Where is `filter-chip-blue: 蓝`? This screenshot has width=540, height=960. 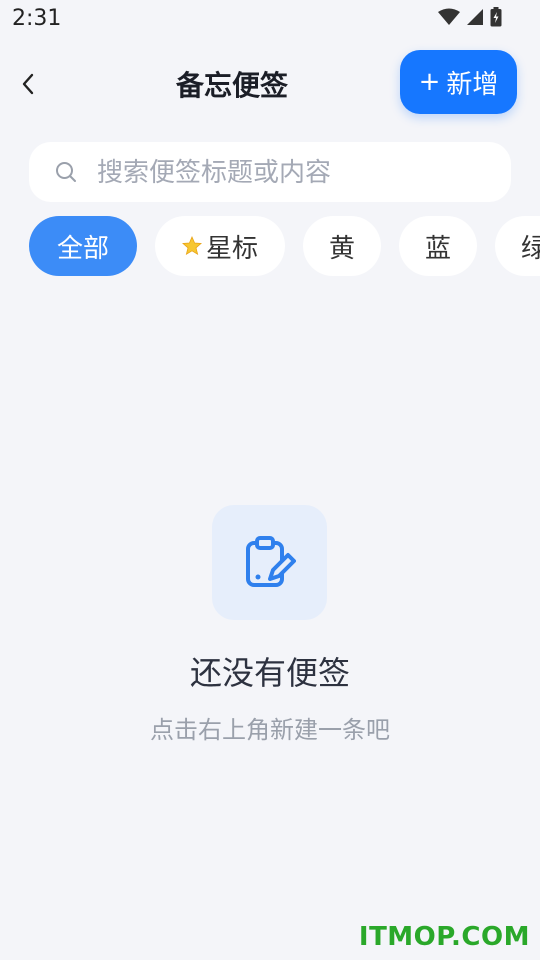 filter-chip-blue: 蓝 is located at coordinates (438, 246).